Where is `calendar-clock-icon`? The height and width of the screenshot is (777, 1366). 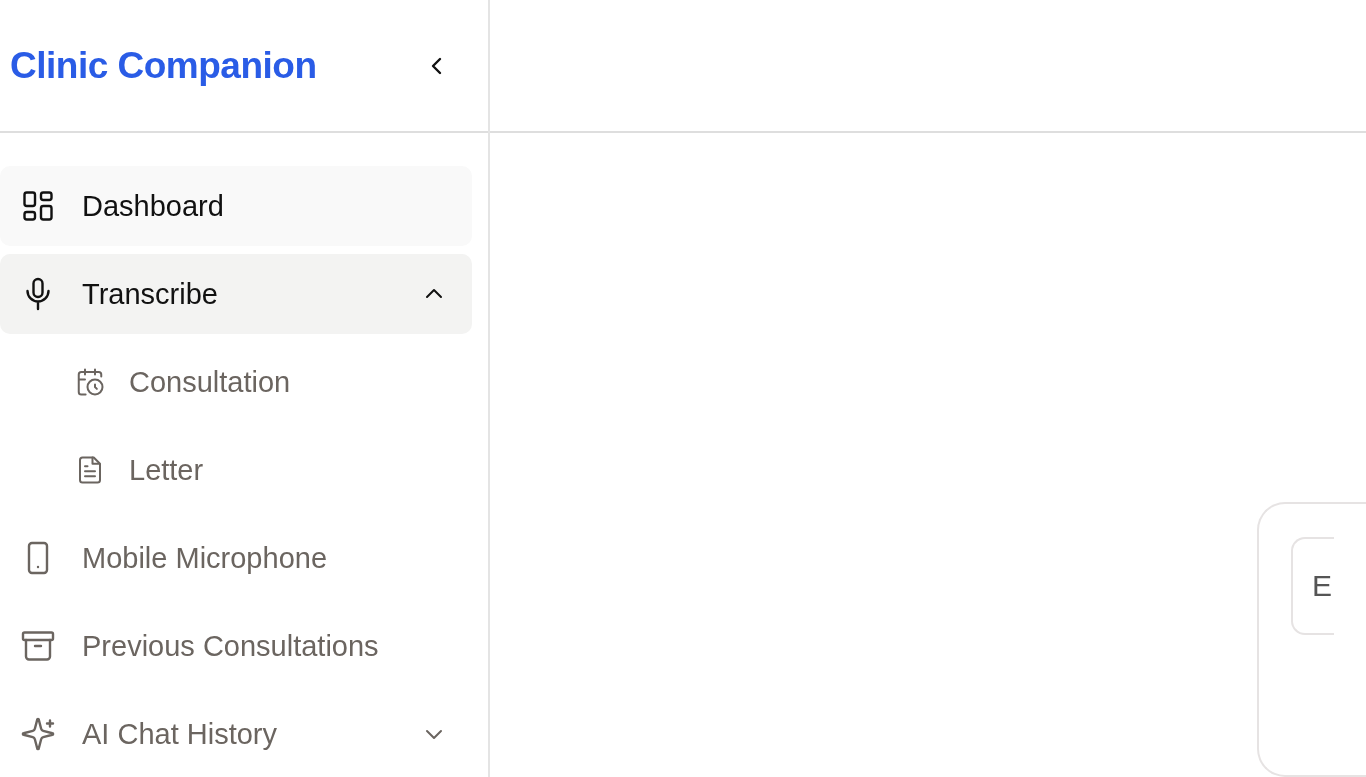
calendar-clock-icon is located at coordinates (90, 382).